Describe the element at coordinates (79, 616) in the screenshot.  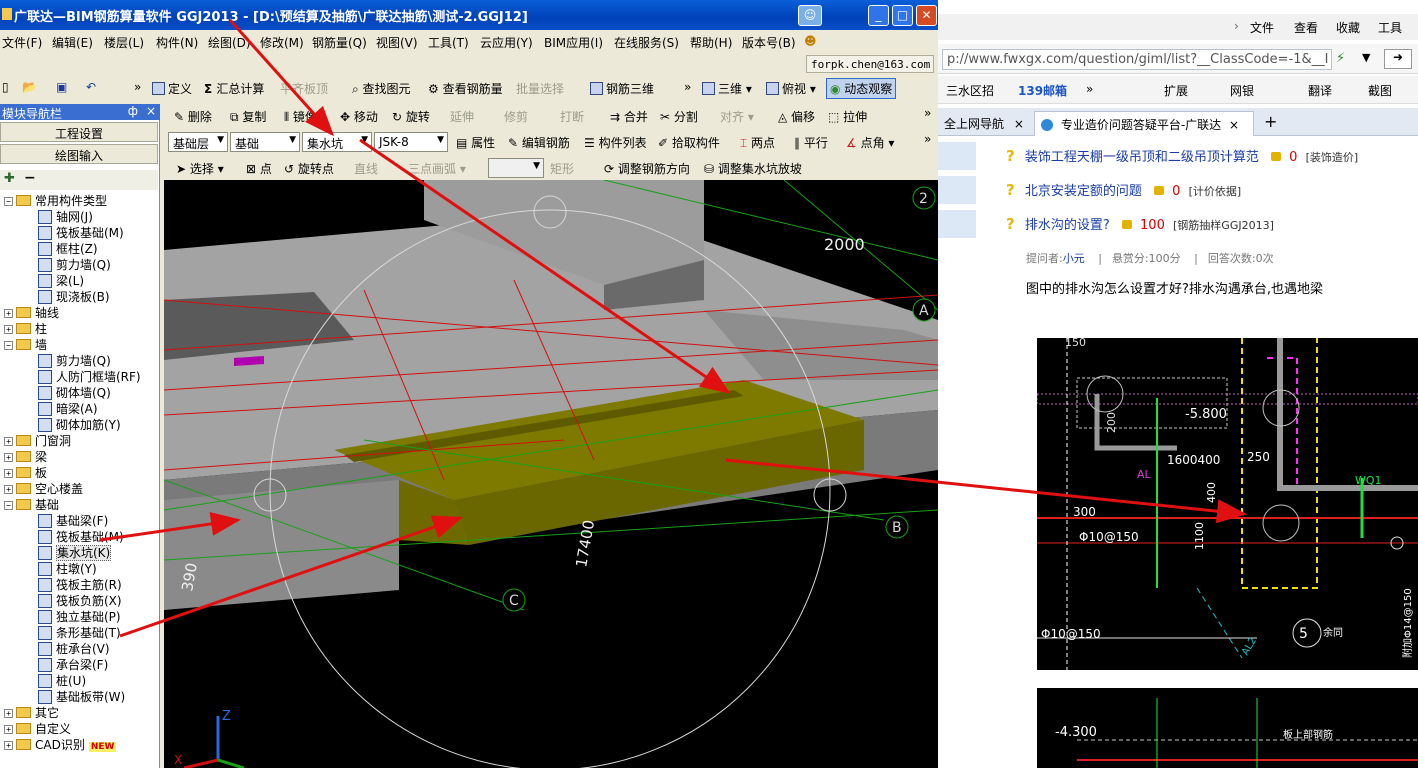
I see `tree-leaf: 独立基础(P)` at that location.